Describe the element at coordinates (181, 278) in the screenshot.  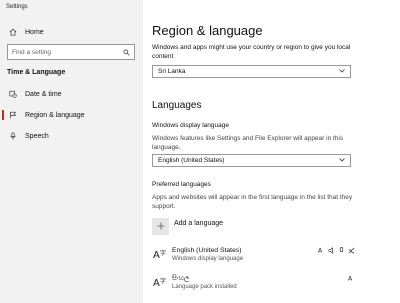
I see `language-name: සිංහල` at that location.